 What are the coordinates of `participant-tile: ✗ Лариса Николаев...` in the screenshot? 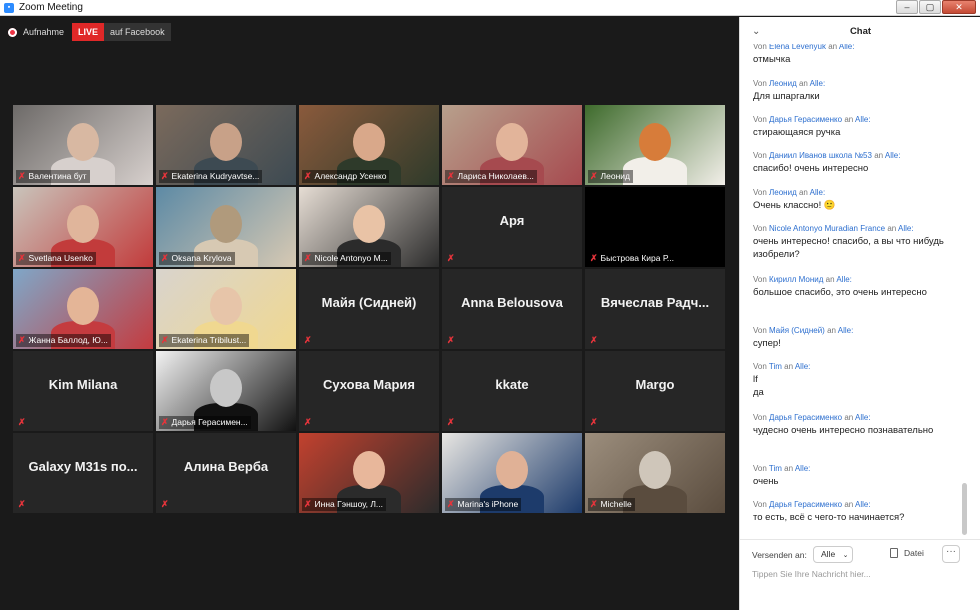 It's located at (512, 145).